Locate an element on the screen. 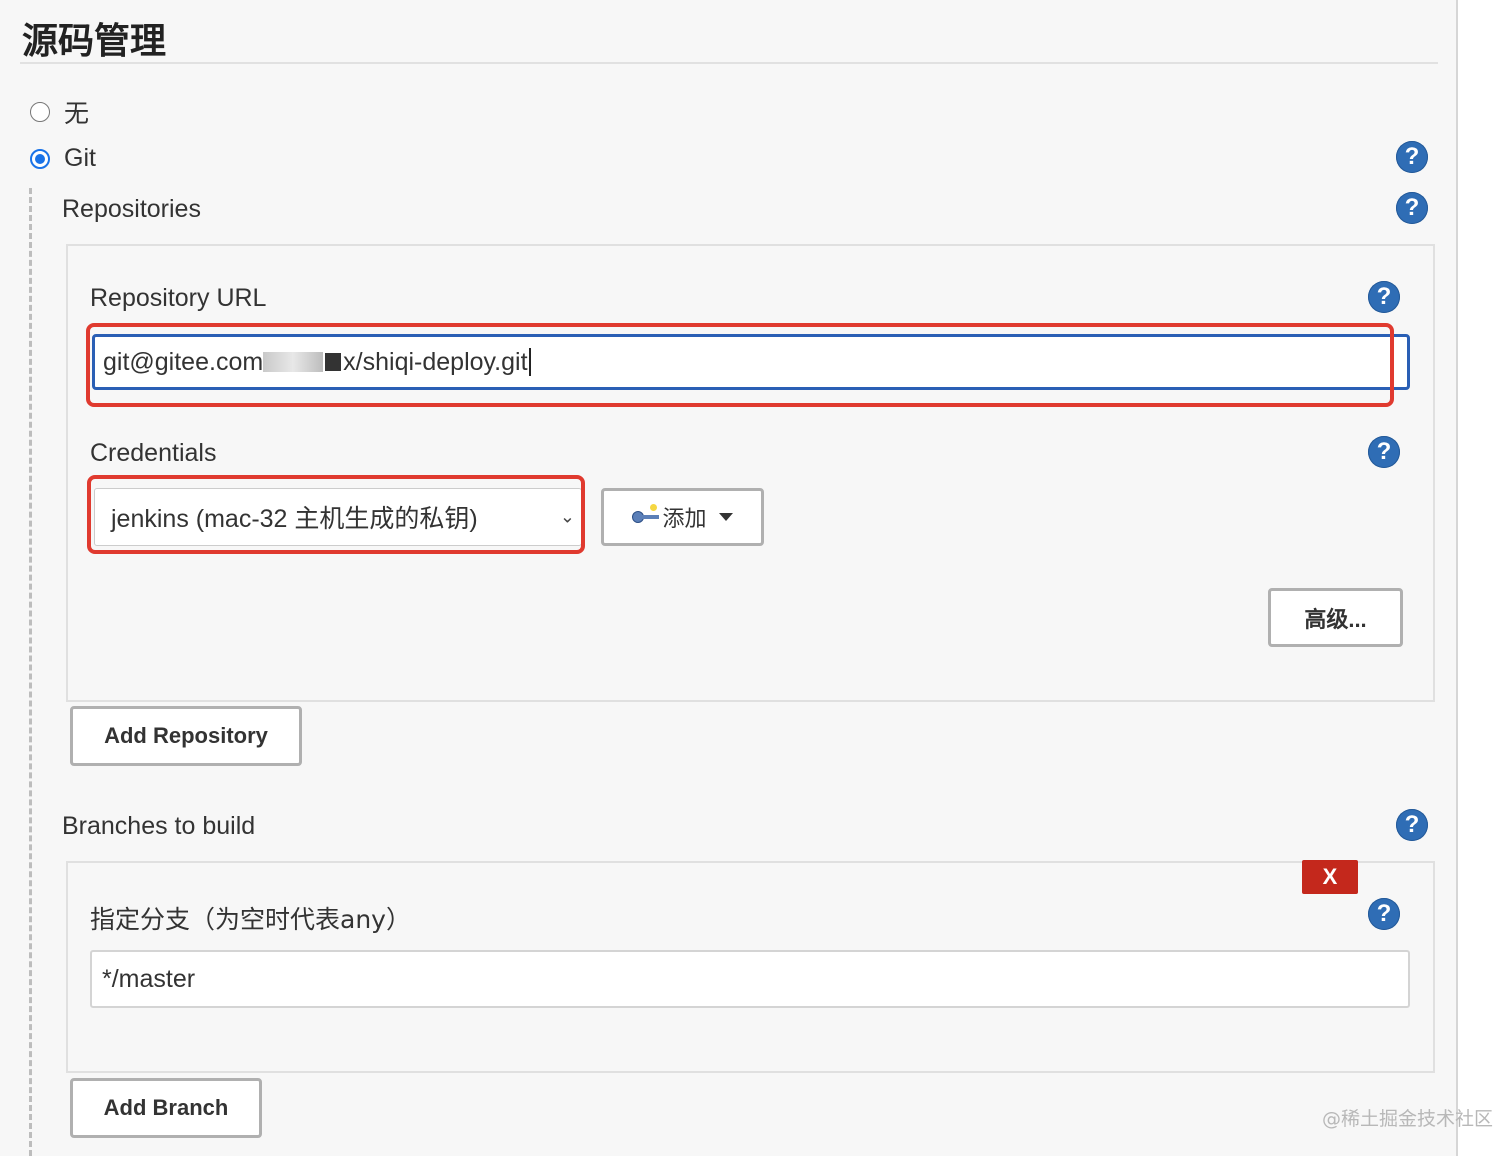 Image resolution: width=1512 pixels, height=1156 pixels. help-icon-git: ? is located at coordinates (1412, 157).